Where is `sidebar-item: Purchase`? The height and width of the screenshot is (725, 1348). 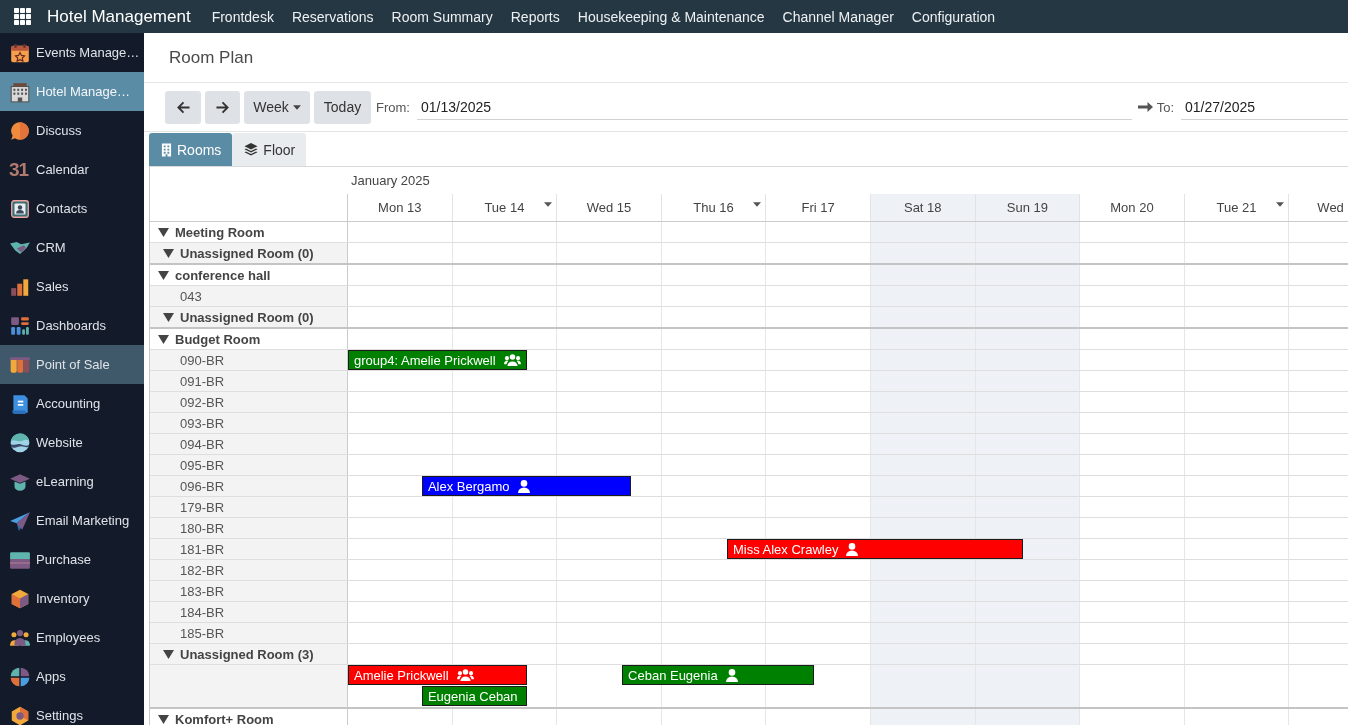
sidebar-item: Purchase is located at coordinates (72, 559).